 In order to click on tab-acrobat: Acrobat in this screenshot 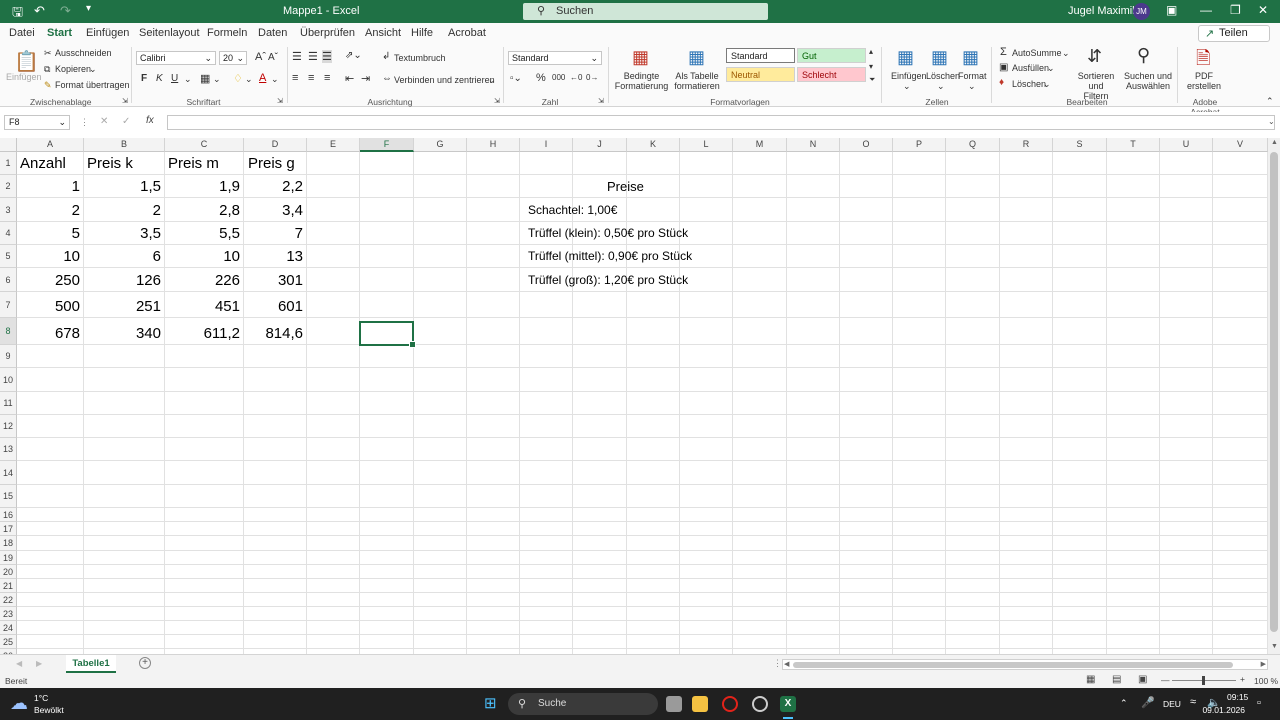, I will do `click(467, 33)`.